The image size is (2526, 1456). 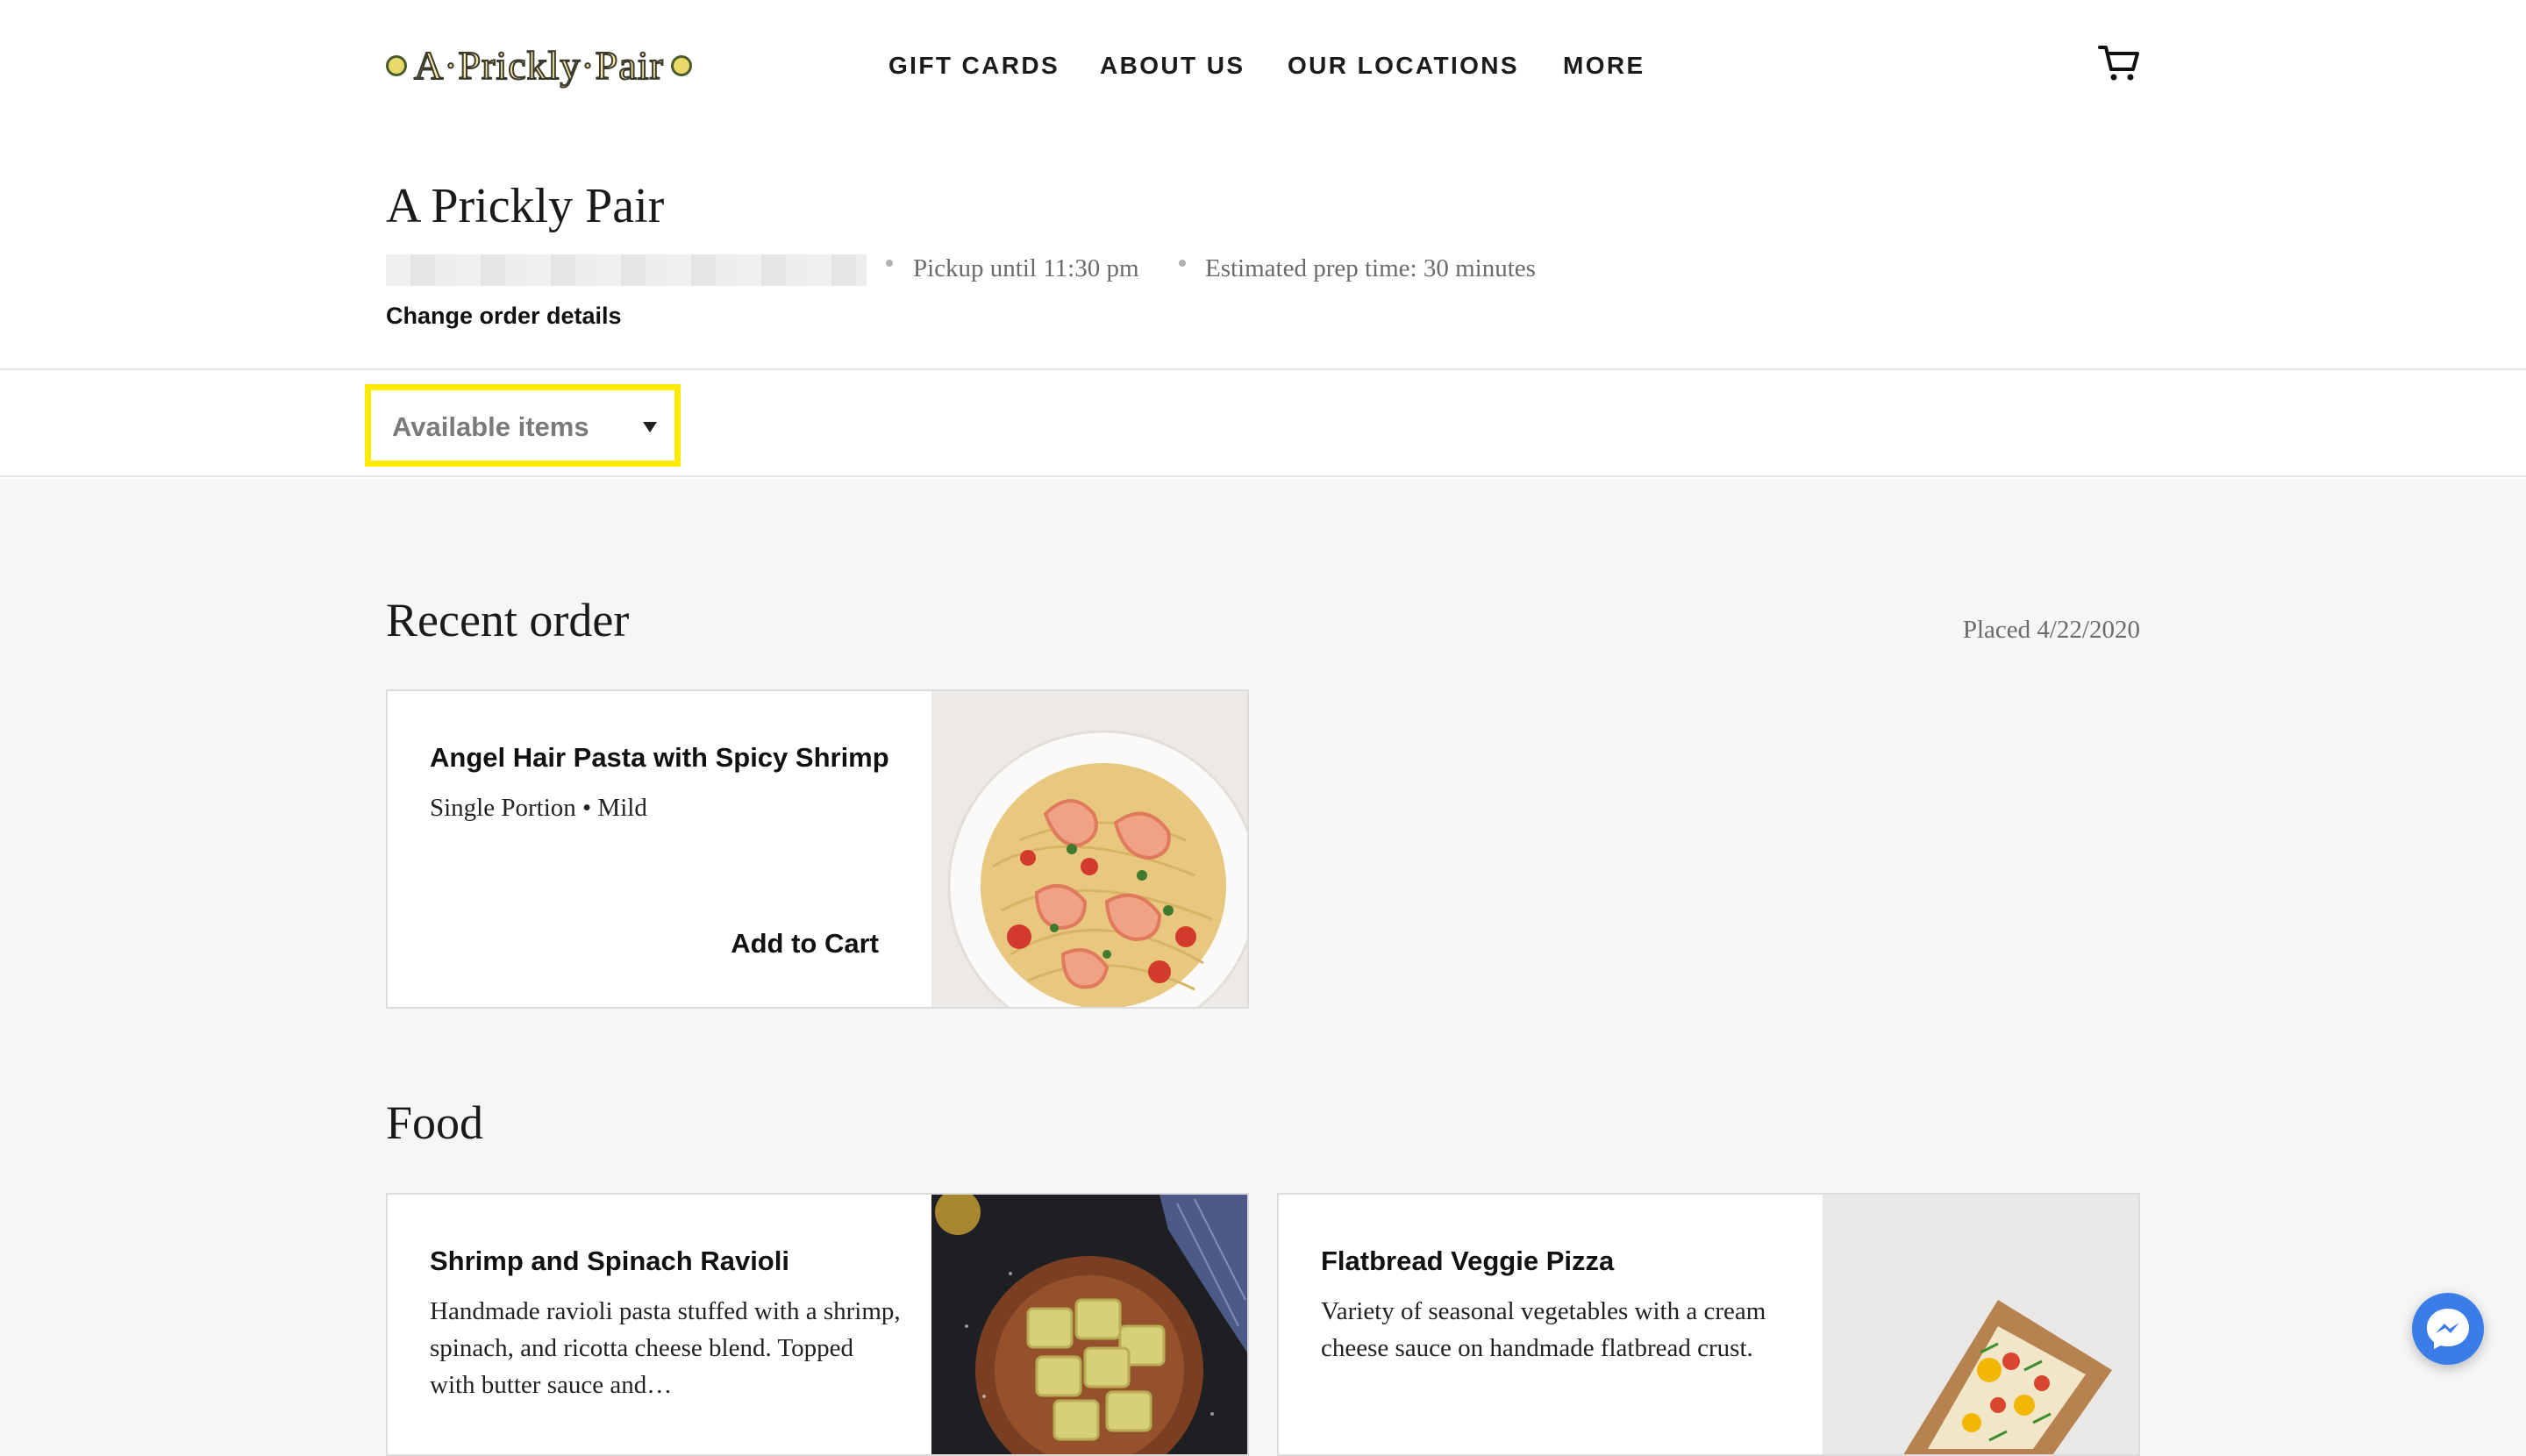 What do you see at coordinates (805, 943) in the screenshot?
I see `add-to-cart-button: Add to Cart` at bounding box center [805, 943].